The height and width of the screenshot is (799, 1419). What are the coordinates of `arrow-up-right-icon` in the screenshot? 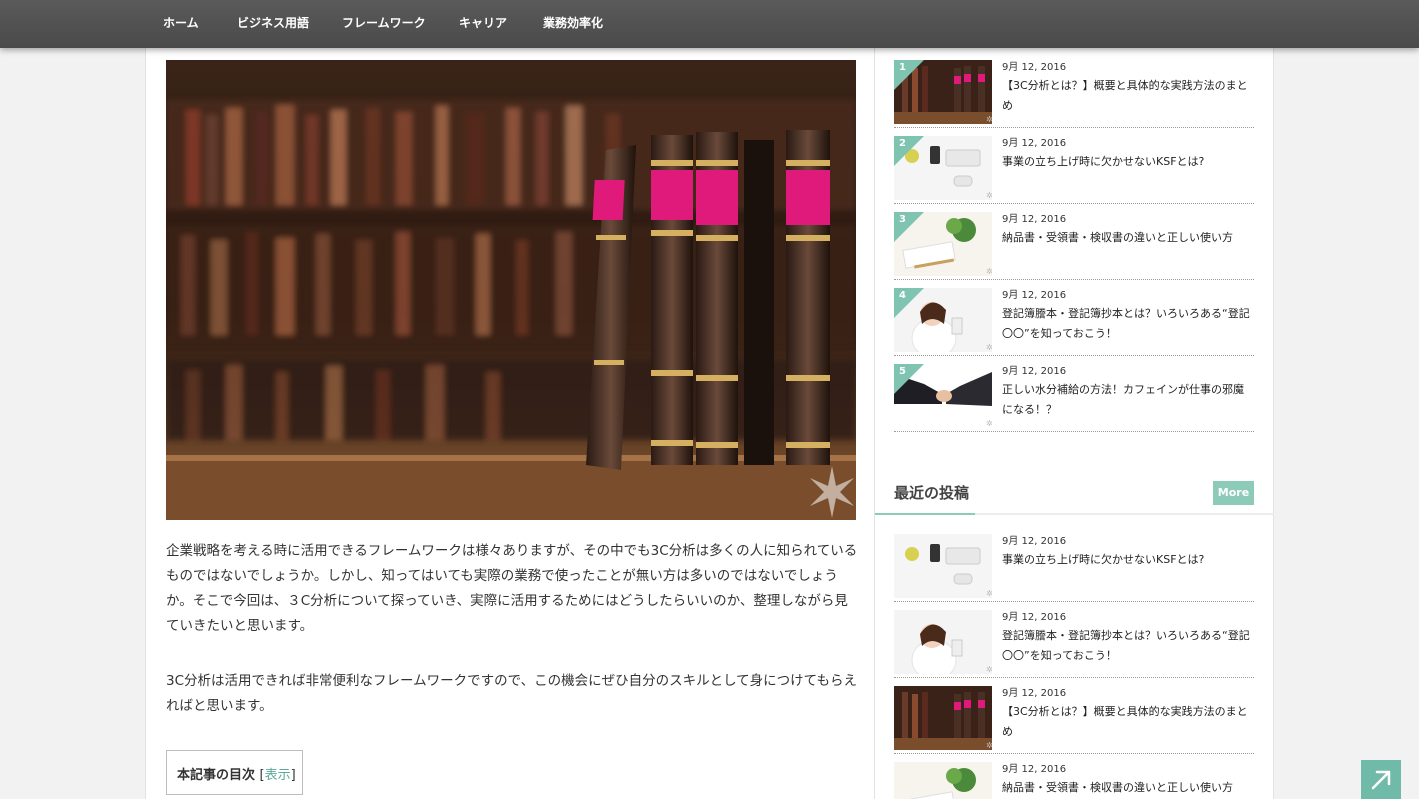 It's located at (1381, 780).